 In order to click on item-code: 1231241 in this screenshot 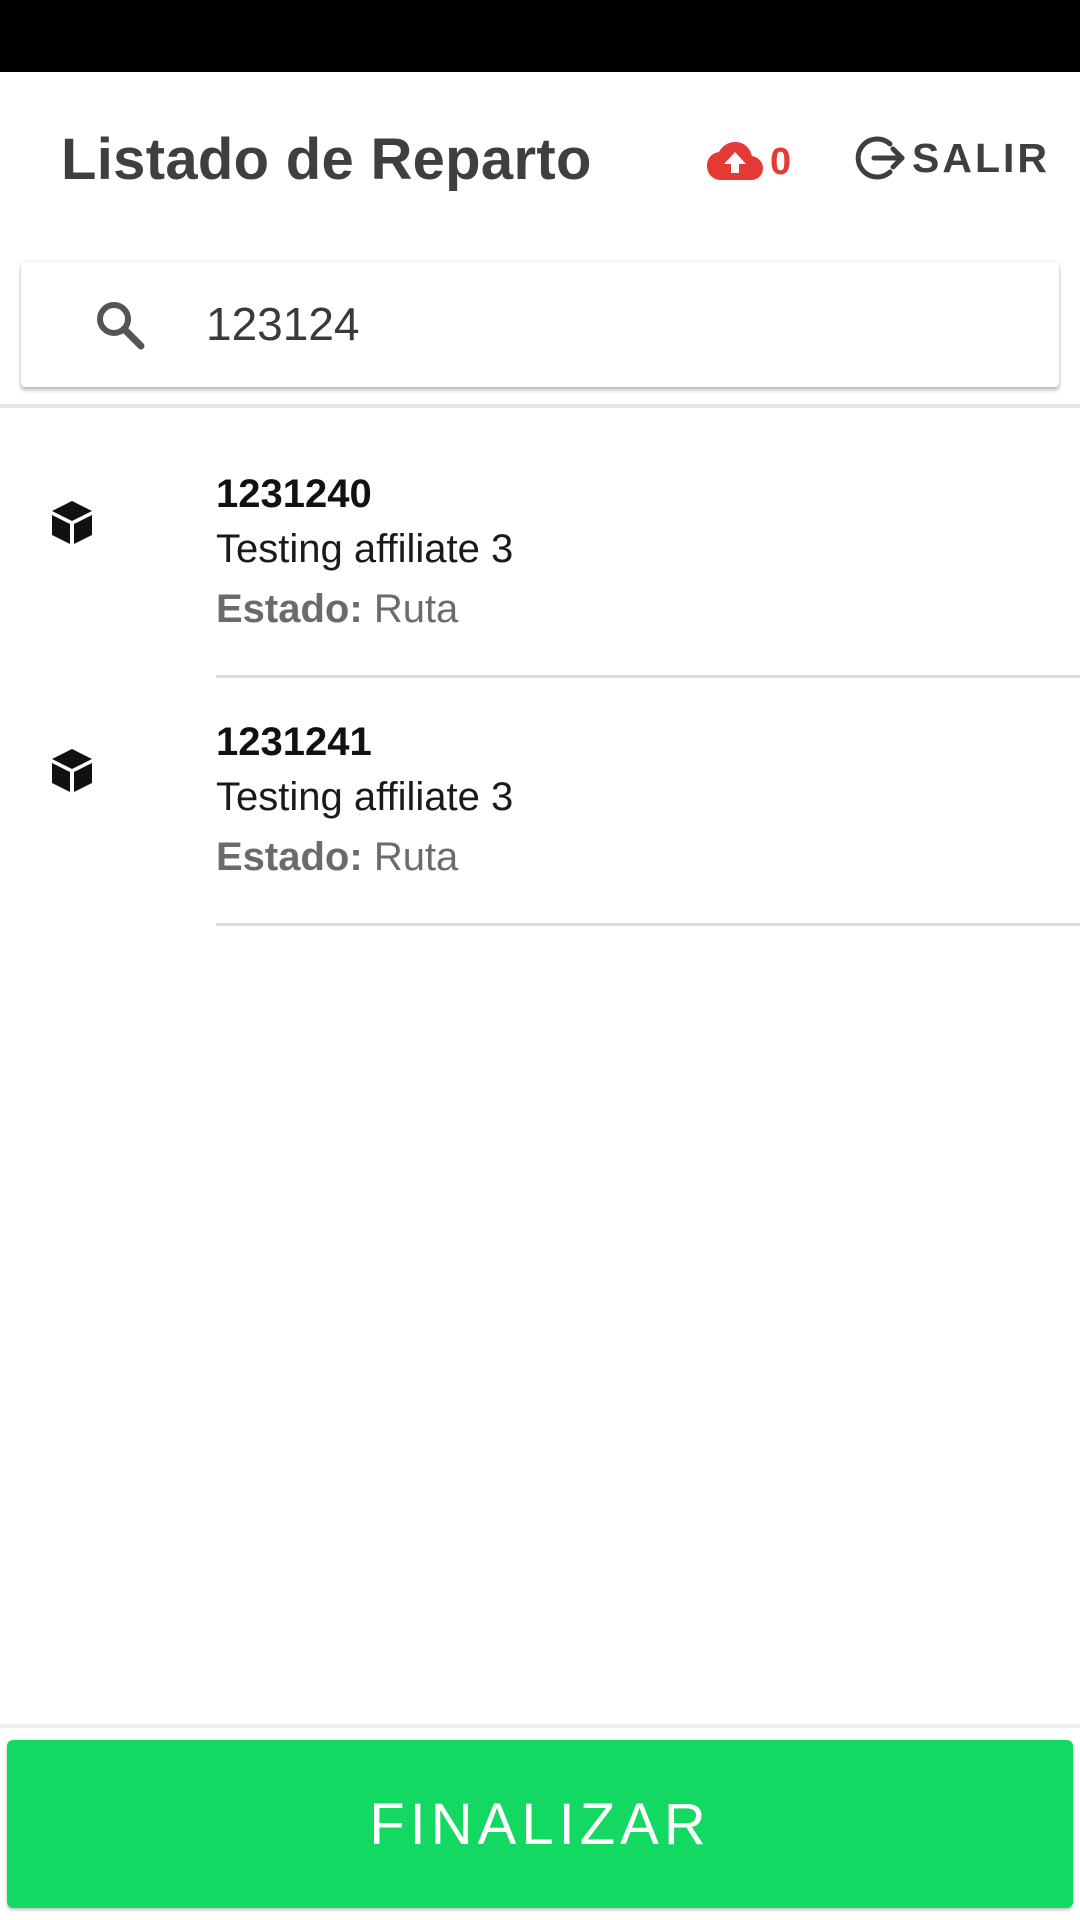, I will do `click(294, 742)`.